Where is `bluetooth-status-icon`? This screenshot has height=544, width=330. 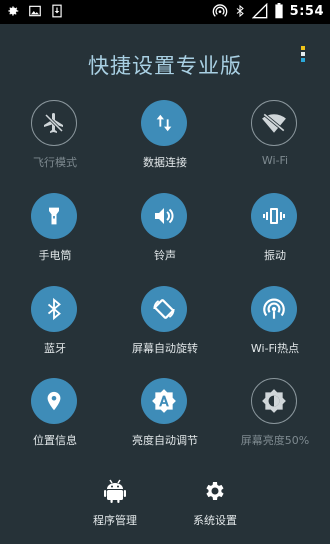
bluetooth-status-icon is located at coordinates (240, 11).